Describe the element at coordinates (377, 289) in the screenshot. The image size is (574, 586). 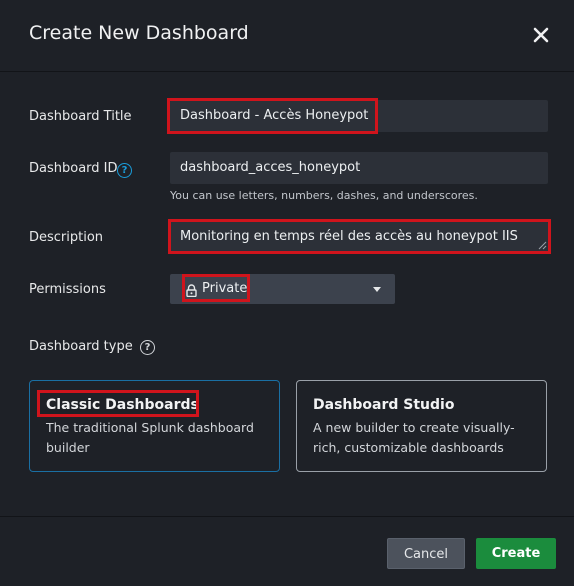
I see `chevron-down-icon` at that location.